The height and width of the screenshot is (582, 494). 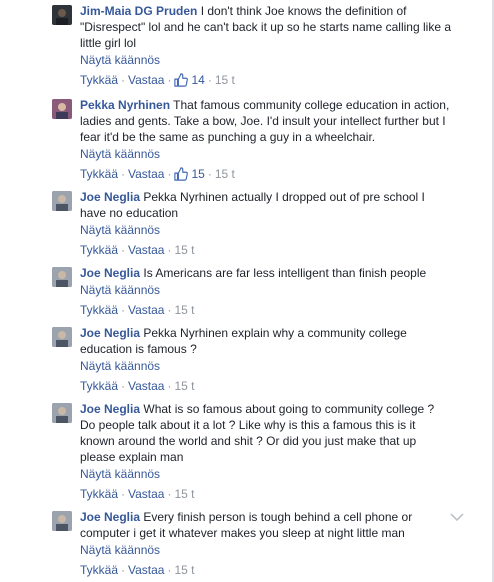 I want to click on comment-actions: Tykkää · Vastaa · 14 · 15 t, so click(x=266, y=80).